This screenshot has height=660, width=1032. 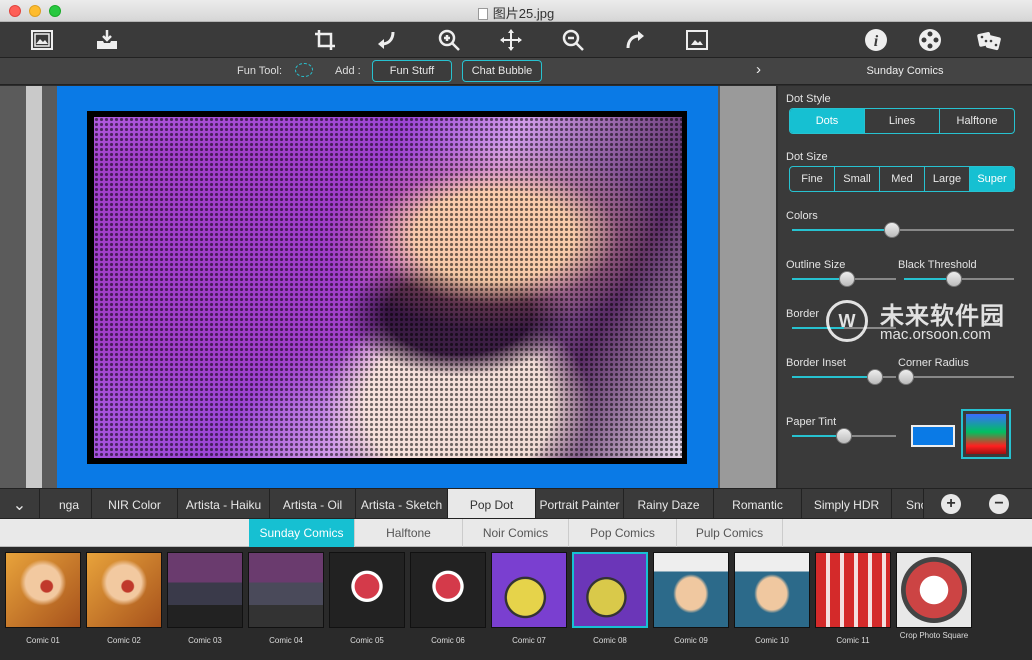 What do you see at coordinates (610, 590) in the screenshot?
I see `preset-thumbnail-selected` at bounding box center [610, 590].